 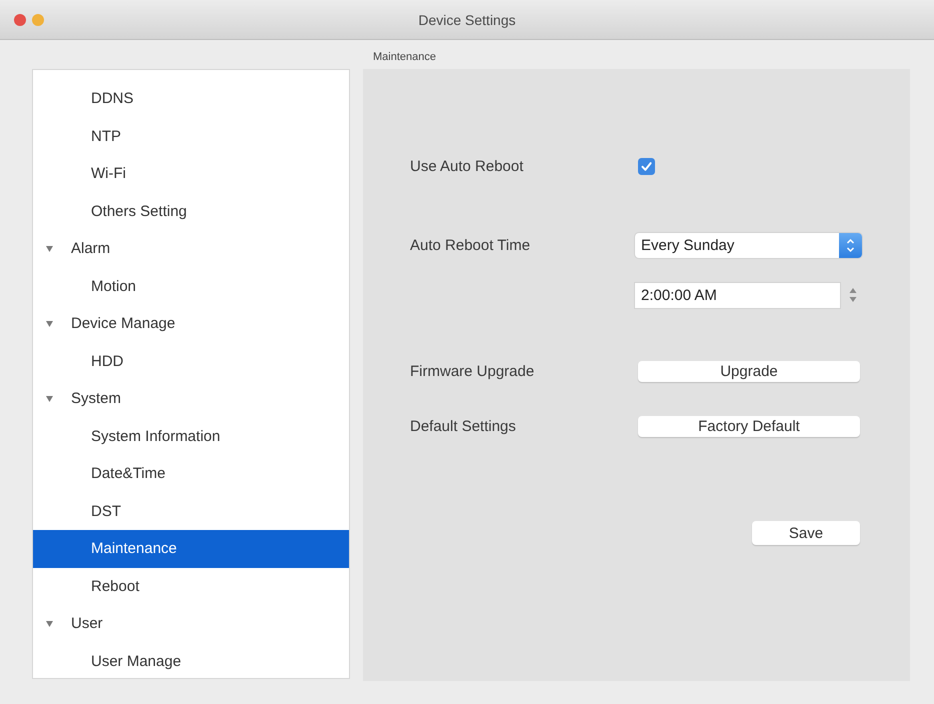 I want to click on sidebar-item: Others Setting, so click(x=191, y=211).